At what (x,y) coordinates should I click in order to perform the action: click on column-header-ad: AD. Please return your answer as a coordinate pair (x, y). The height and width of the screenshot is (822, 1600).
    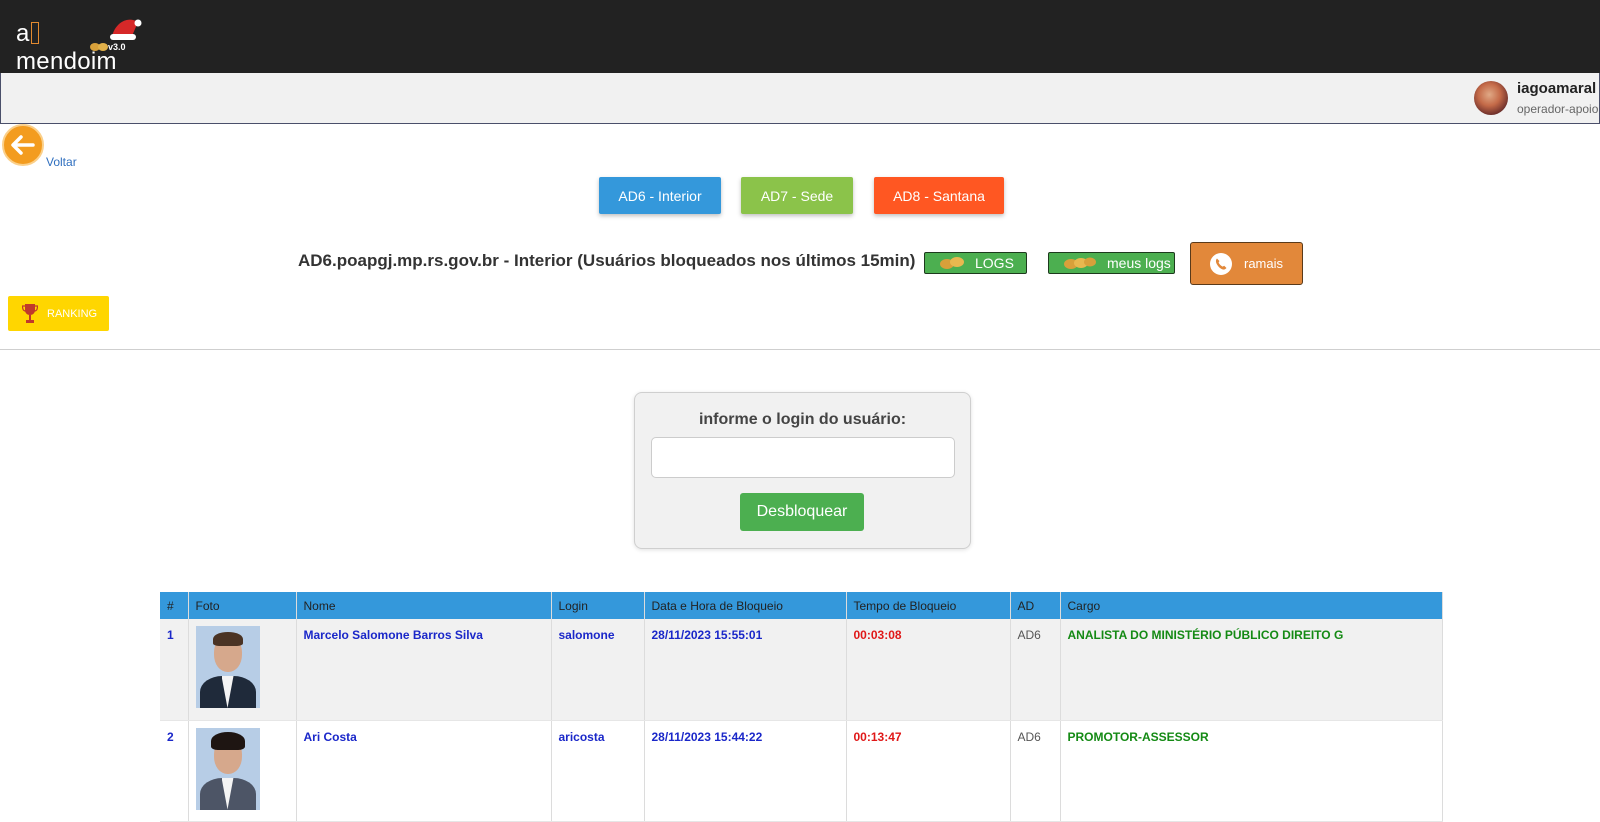
    Looking at the image, I should click on (1035, 605).